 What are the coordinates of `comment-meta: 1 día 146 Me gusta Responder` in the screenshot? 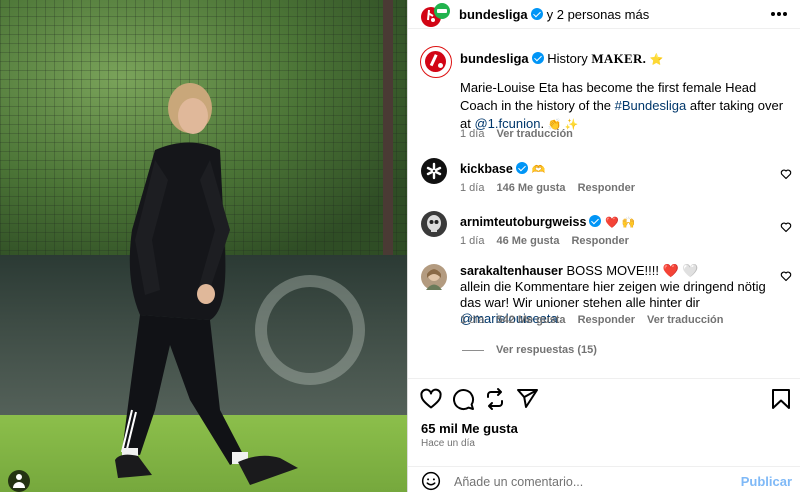 It's located at (547, 188).